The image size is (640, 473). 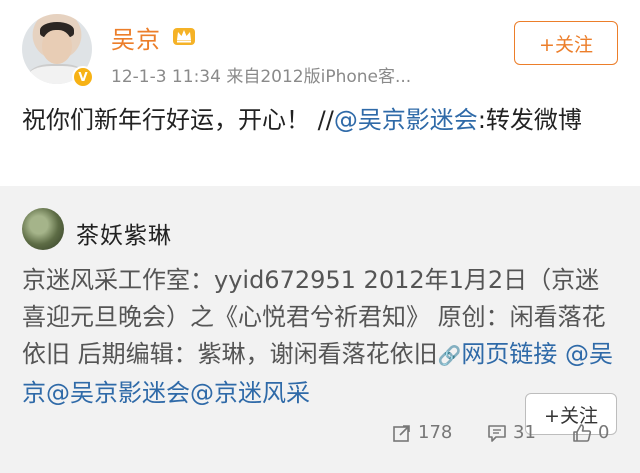 I want to click on post-text: 祝你们新年行好运，开心！ //@吴京影迷会:转发微博, so click(x=322, y=120).